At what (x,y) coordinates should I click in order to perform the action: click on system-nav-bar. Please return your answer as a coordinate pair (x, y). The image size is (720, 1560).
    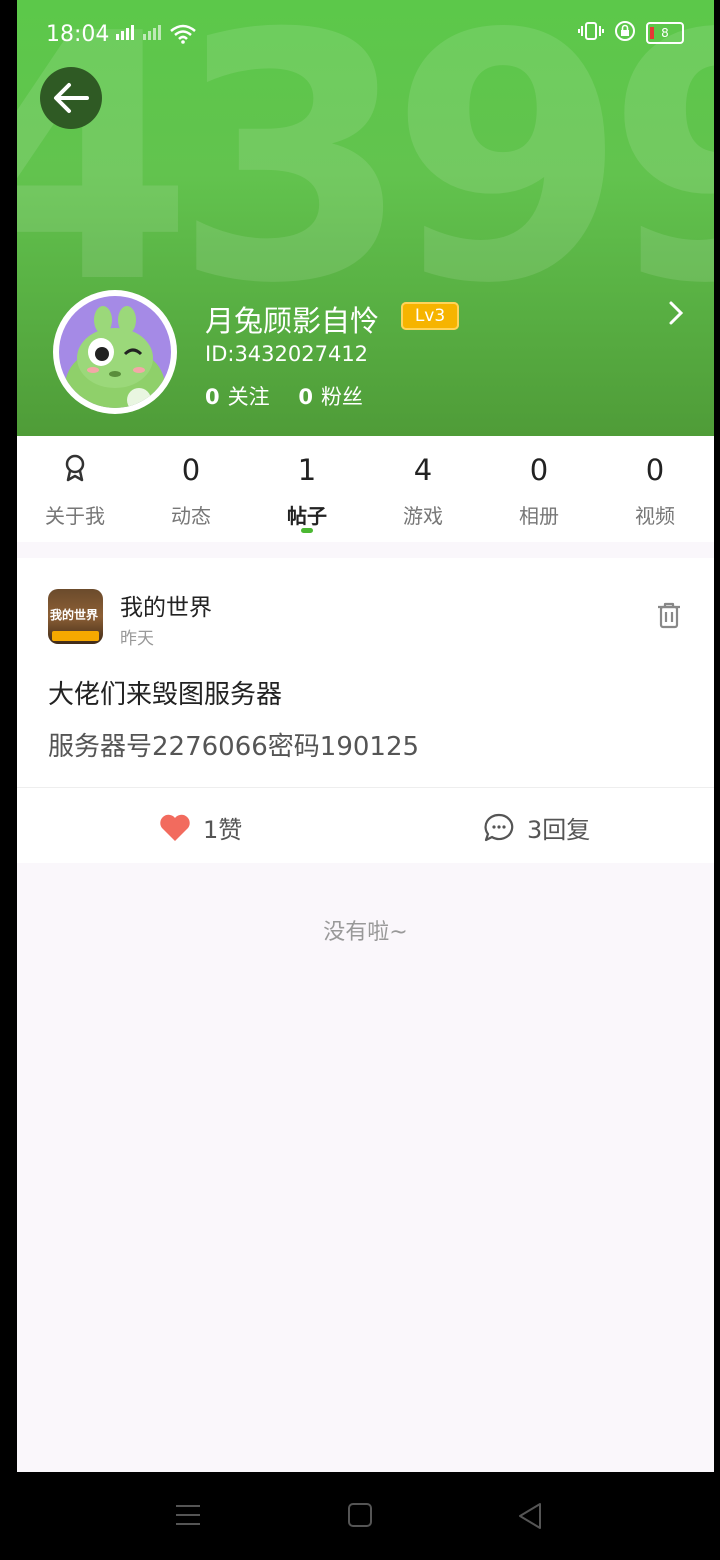
    Looking at the image, I should click on (360, 1516).